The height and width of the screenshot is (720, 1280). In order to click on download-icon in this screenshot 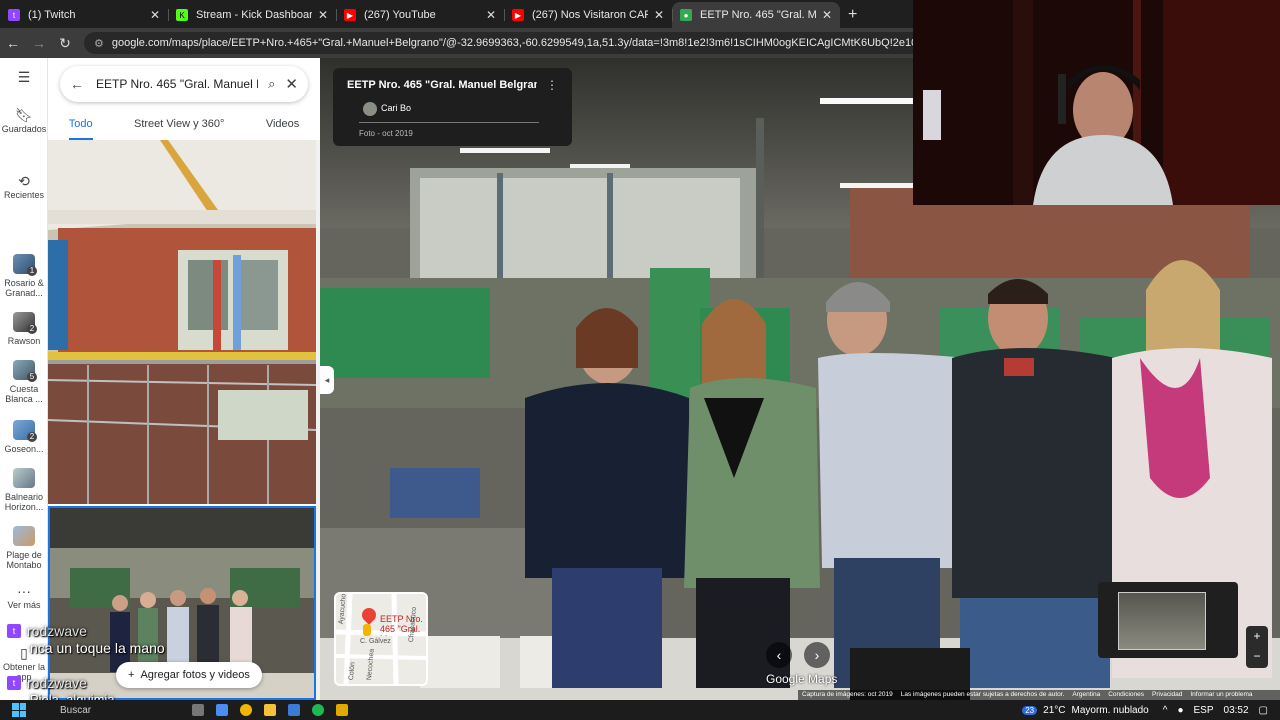, I will do `click(342, 710)`.